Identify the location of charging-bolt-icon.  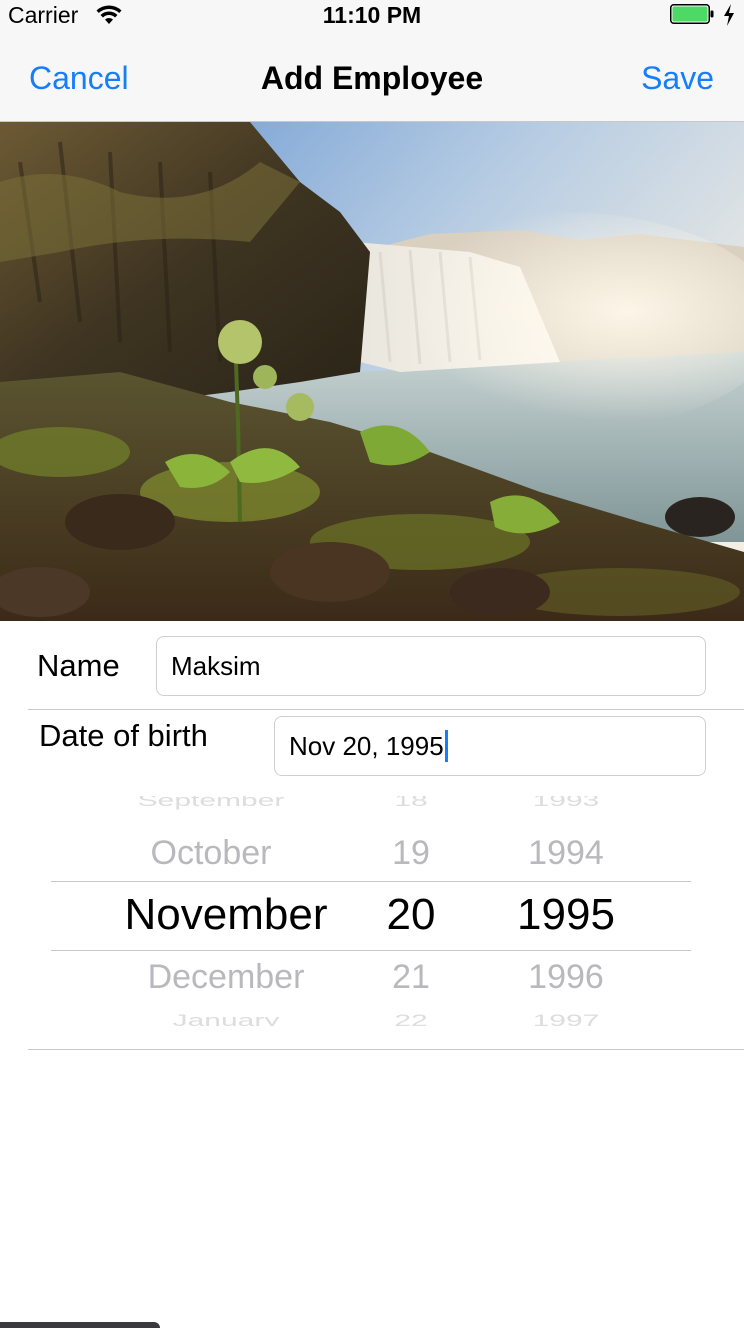
(729, 15).